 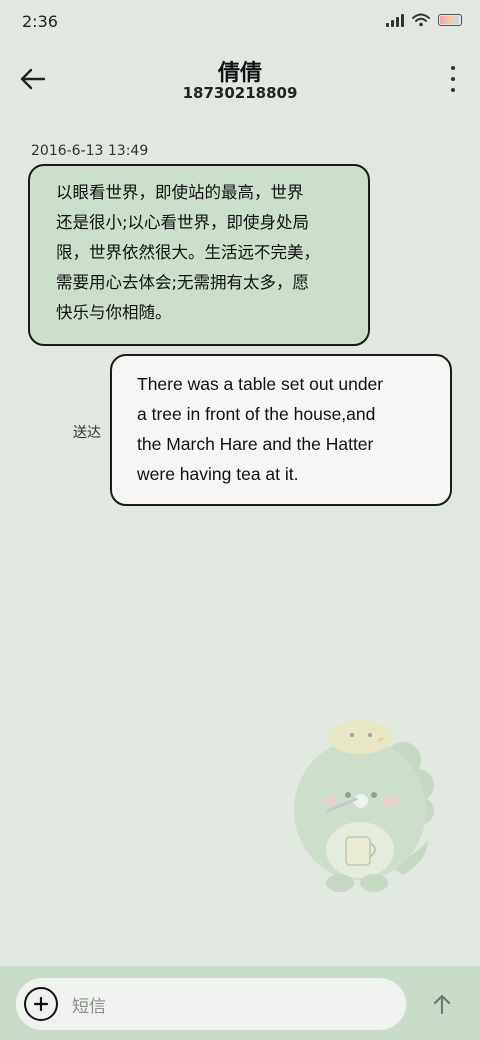 I want to click on message-line: There was a table set out under, so click(x=260, y=384).